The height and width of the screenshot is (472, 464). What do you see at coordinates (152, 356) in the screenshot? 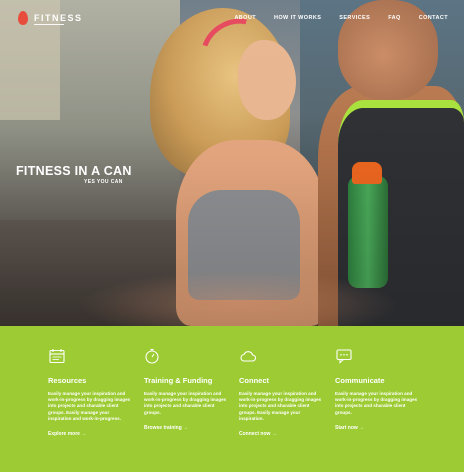
I see `stopwatch-icon` at bounding box center [152, 356].